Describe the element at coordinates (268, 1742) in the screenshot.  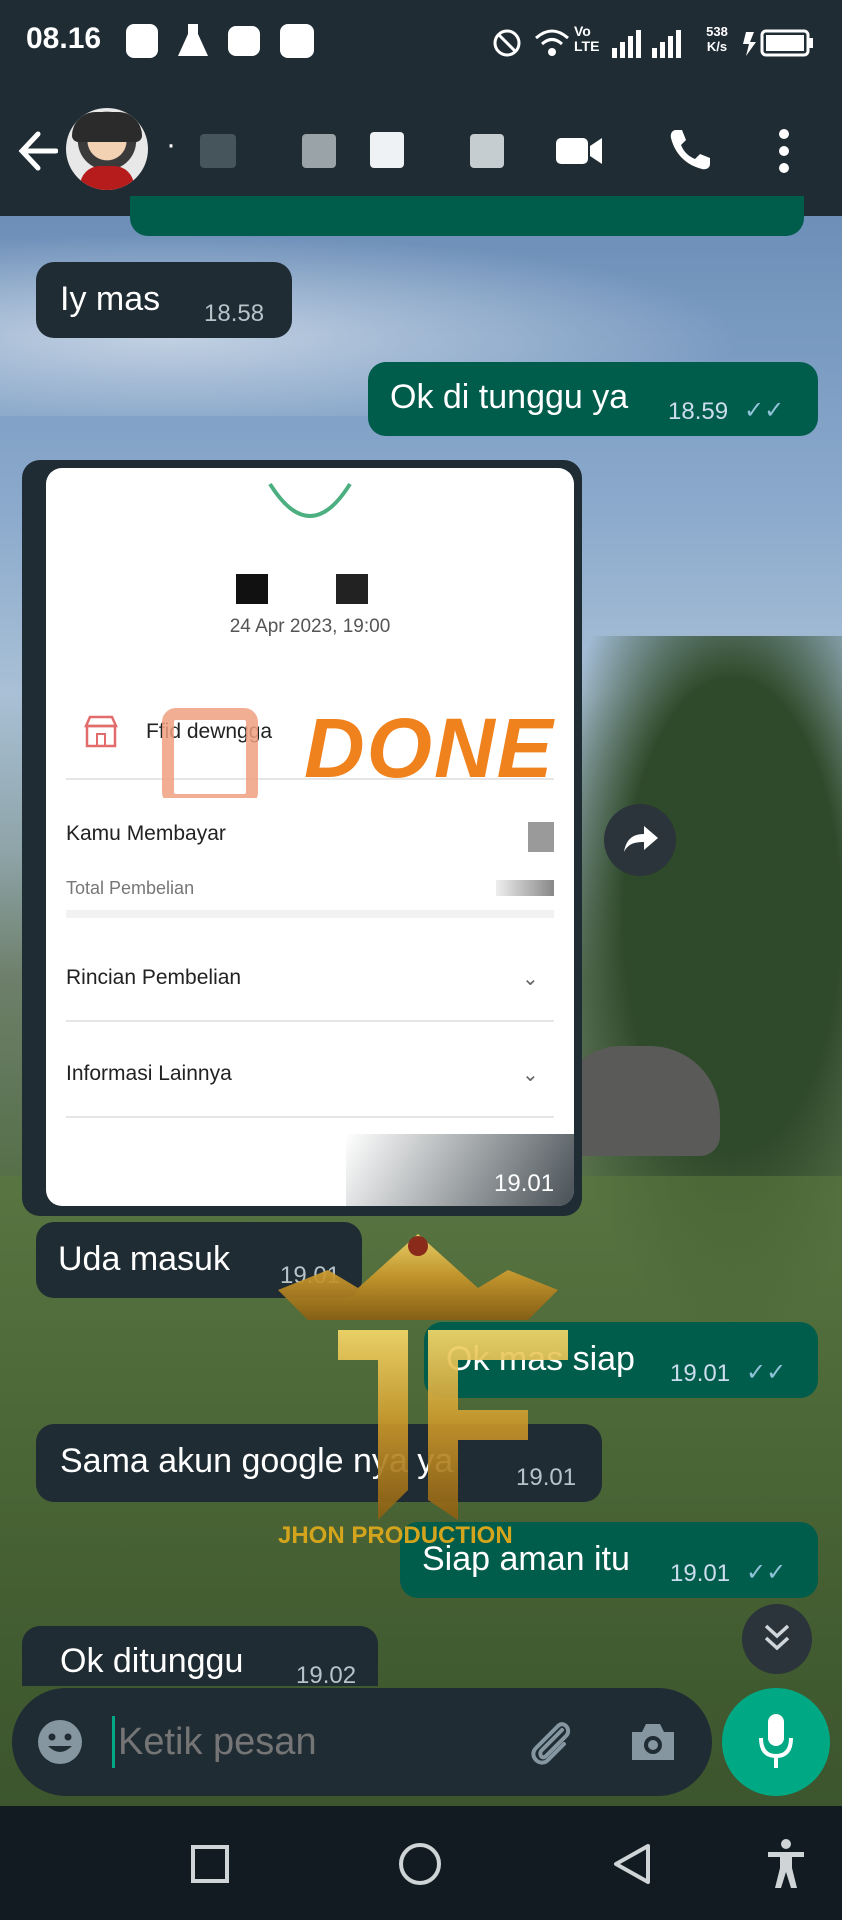
I see `message-input` at that location.